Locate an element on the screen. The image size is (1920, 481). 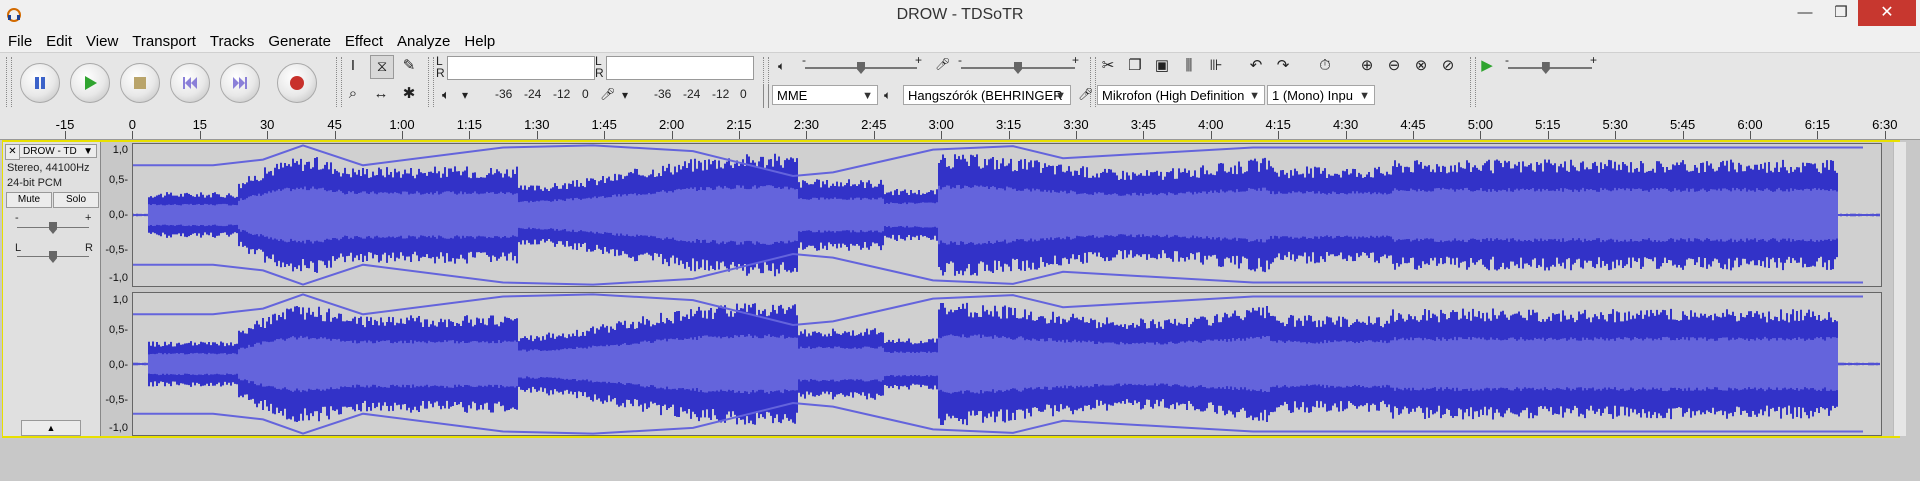
output-device-select: Hangszórók (BEHRINGER ▼ is located at coordinates (987, 95).